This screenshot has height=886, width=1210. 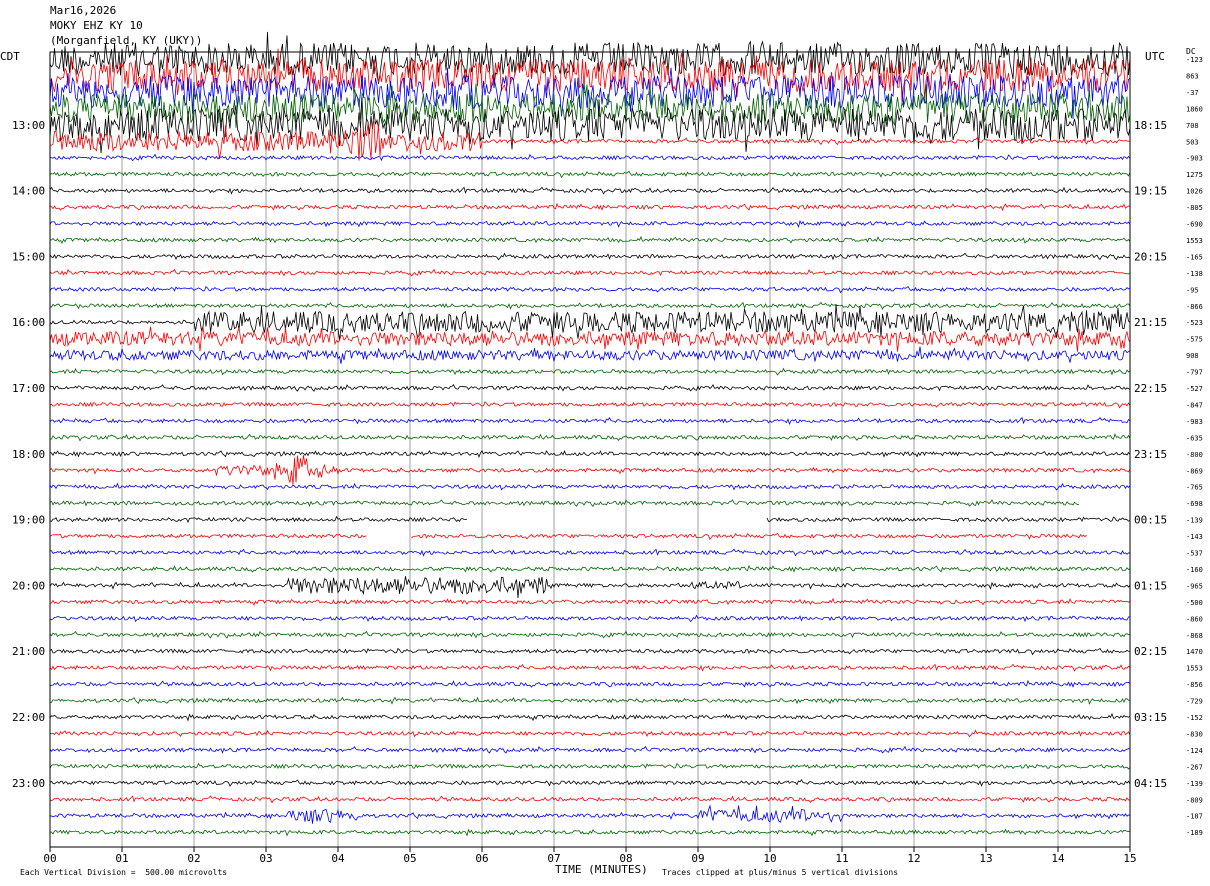 What do you see at coordinates (1194, 554) in the screenshot?
I see `dc-offset-label: -537` at bounding box center [1194, 554].